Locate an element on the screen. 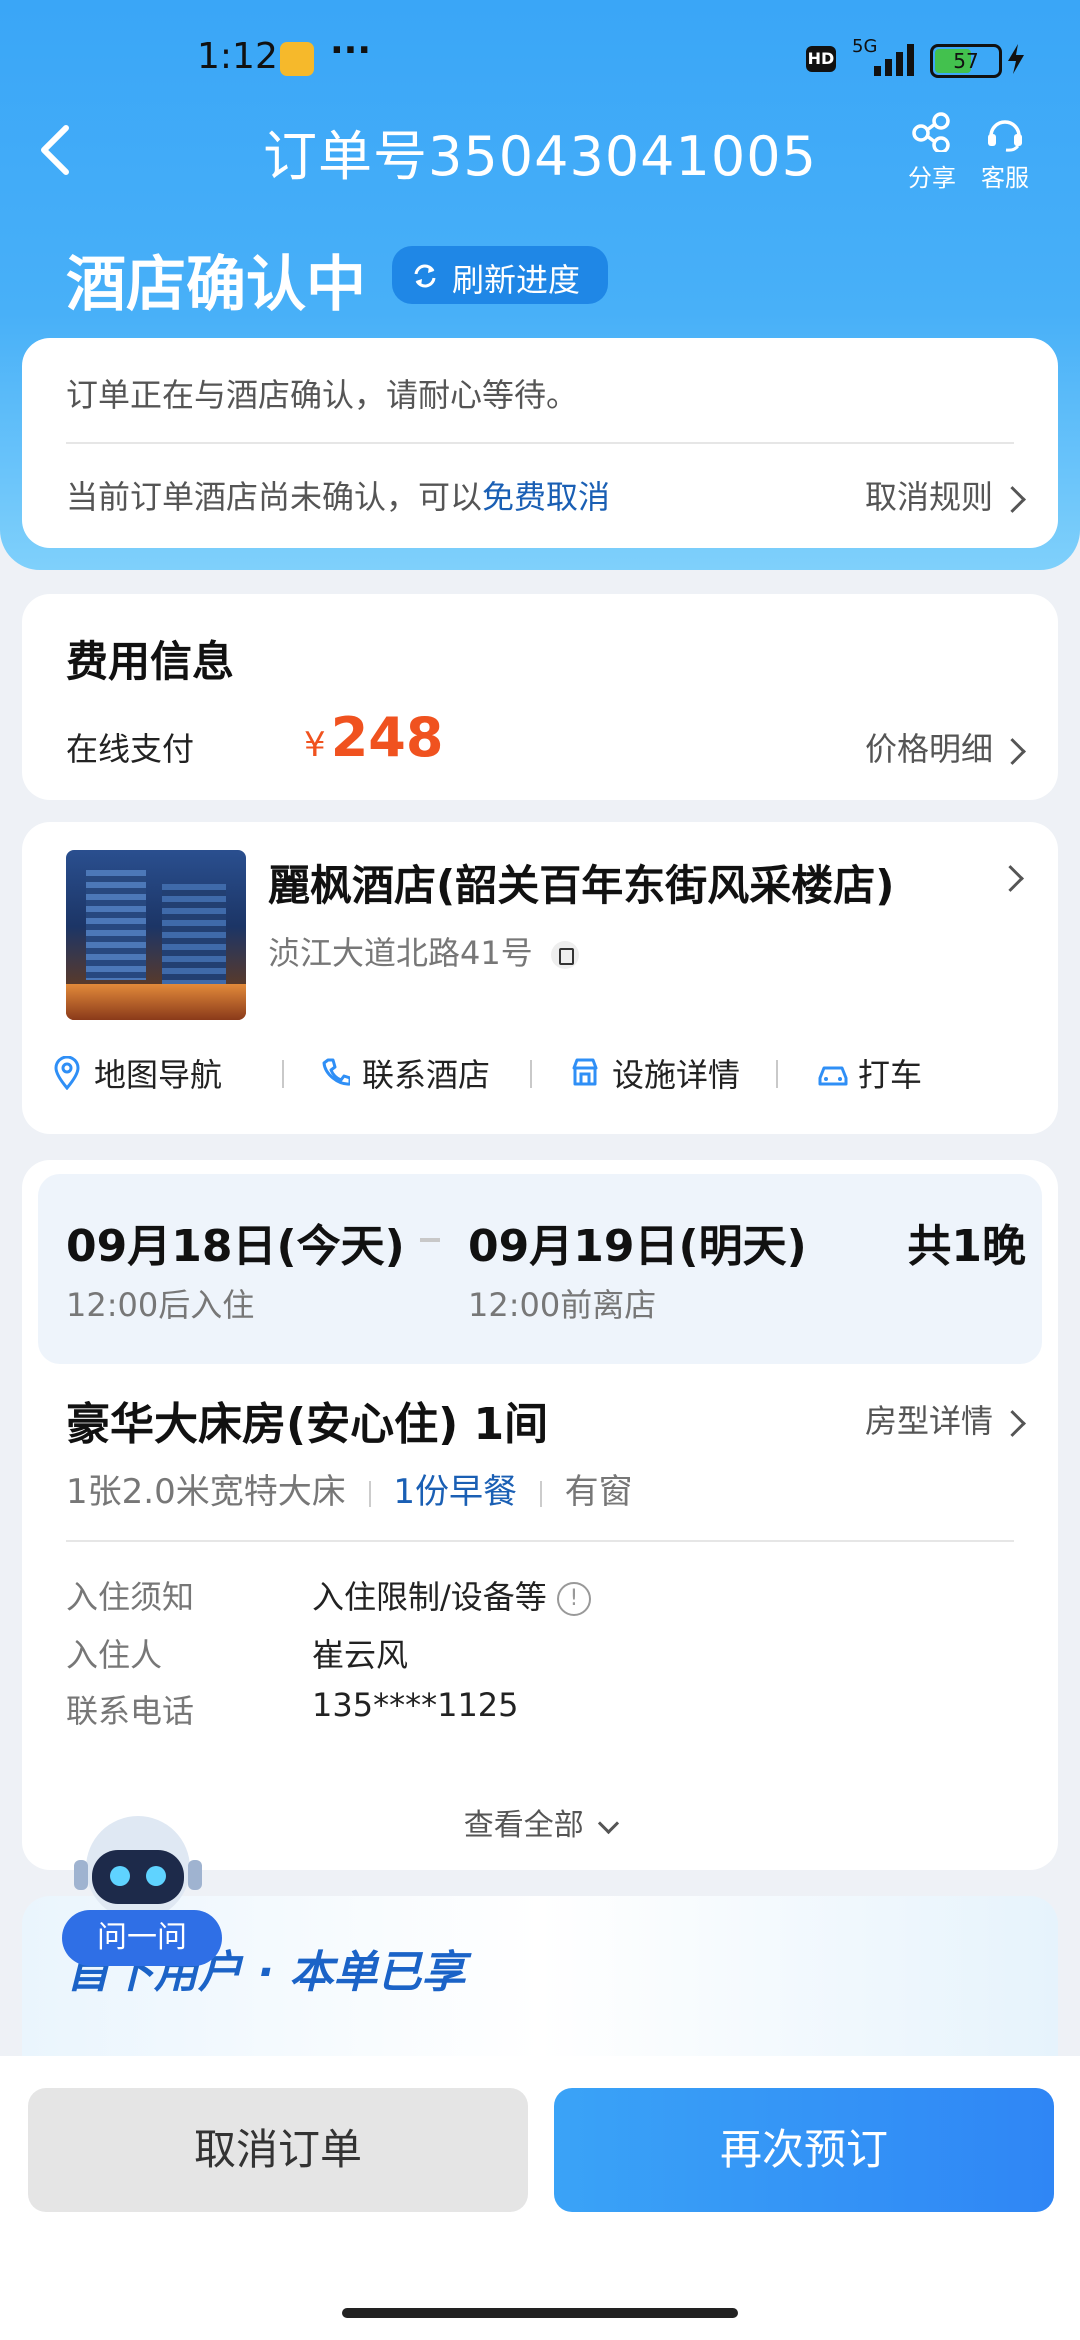 The height and width of the screenshot is (2340, 1080). cancel-note-text: 当前订单酒店尚未确认，可以 is located at coordinates (274, 497).